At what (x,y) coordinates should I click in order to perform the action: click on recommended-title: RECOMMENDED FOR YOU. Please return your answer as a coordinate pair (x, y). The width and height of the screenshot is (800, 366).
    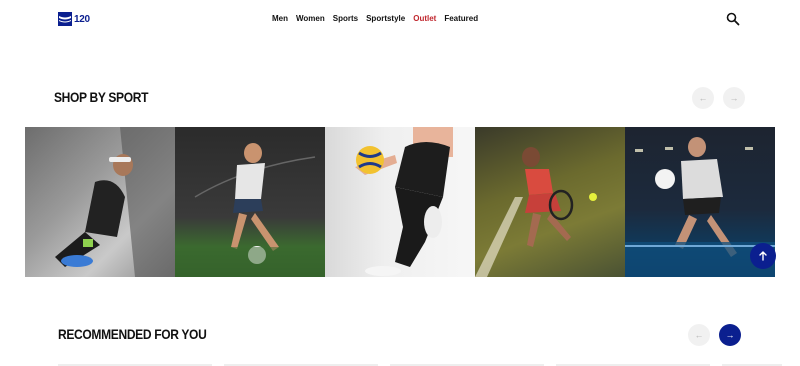
    Looking at the image, I should click on (132, 334).